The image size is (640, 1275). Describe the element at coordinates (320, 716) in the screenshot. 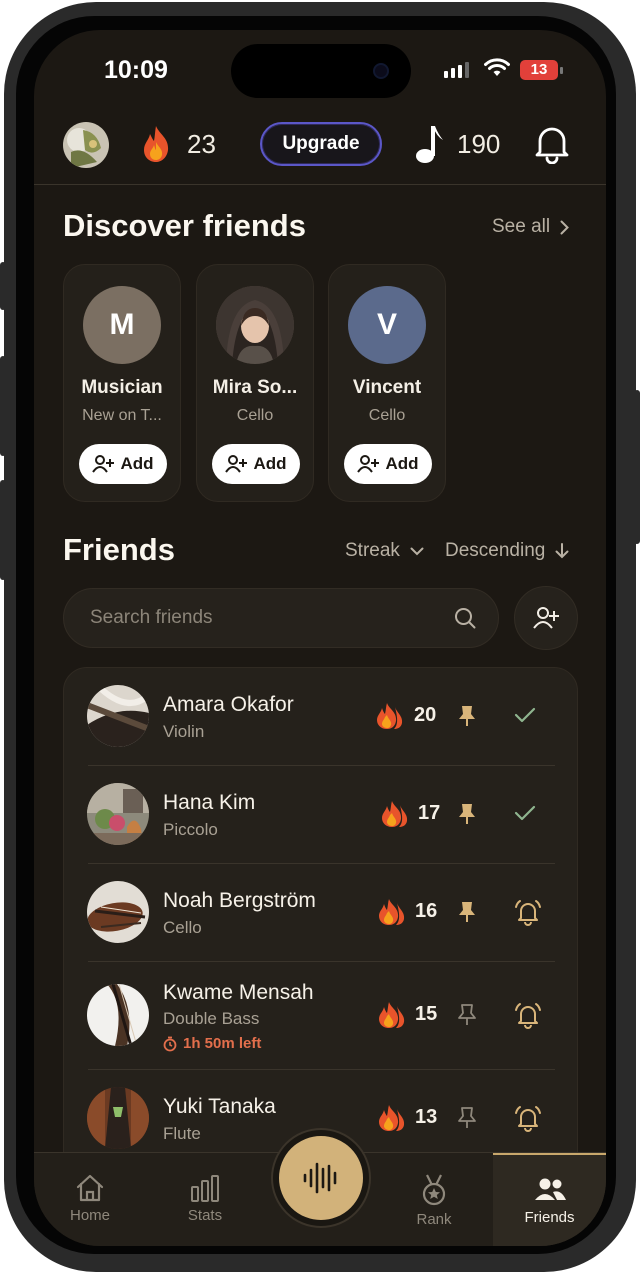

I see `list-item: Amara Okafor Violin 20` at that location.